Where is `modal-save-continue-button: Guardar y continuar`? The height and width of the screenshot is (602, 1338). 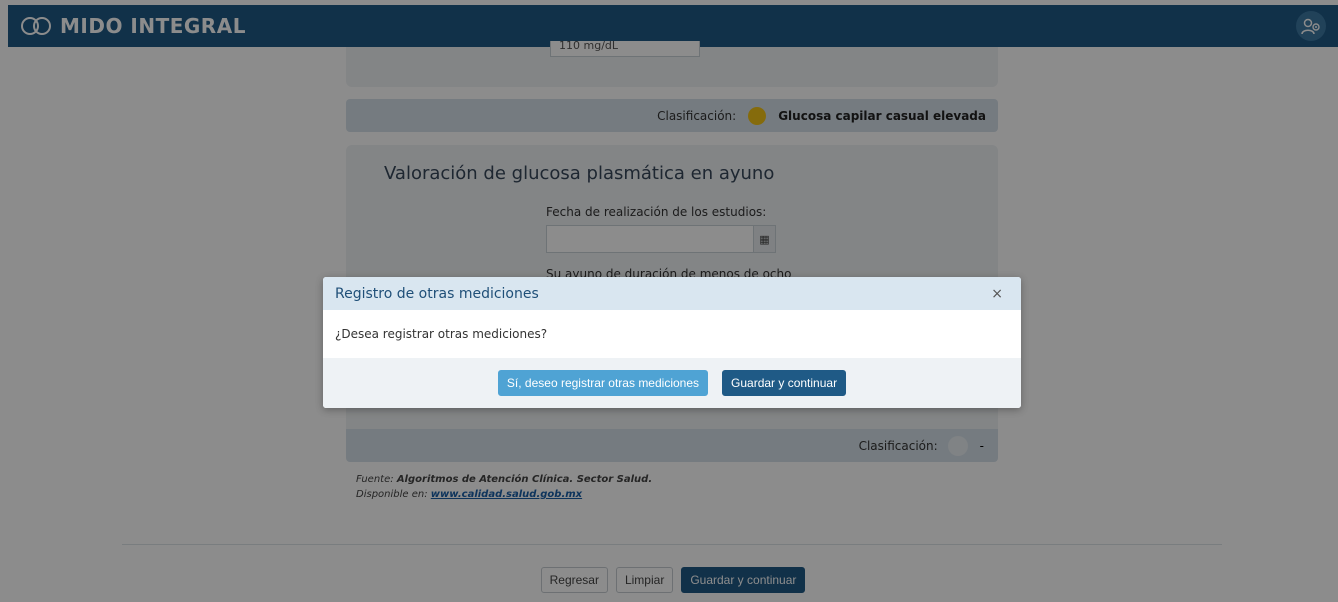
modal-save-continue-button: Guardar y continuar is located at coordinates (784, 383).